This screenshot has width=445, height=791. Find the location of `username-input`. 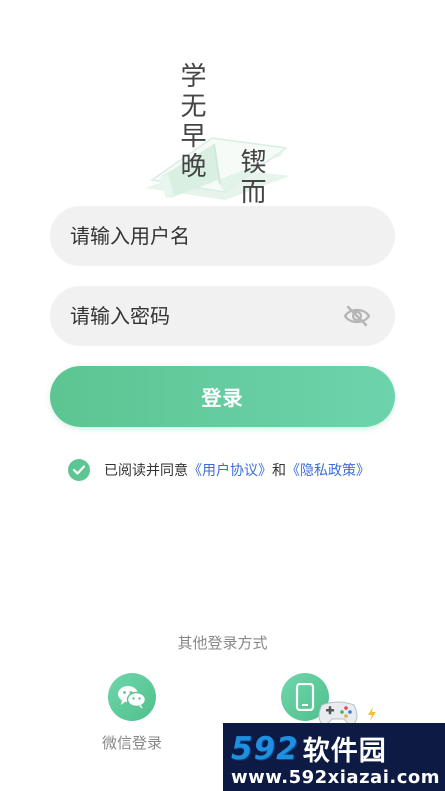

username-input is located at coordinates (219, 236).